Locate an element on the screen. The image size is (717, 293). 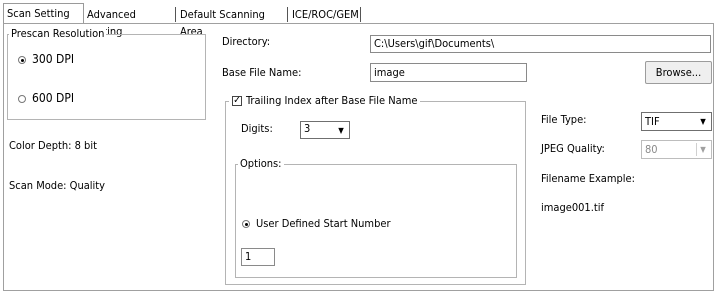
filename-example-value: image001.tif is located at coordinates (572, 207).